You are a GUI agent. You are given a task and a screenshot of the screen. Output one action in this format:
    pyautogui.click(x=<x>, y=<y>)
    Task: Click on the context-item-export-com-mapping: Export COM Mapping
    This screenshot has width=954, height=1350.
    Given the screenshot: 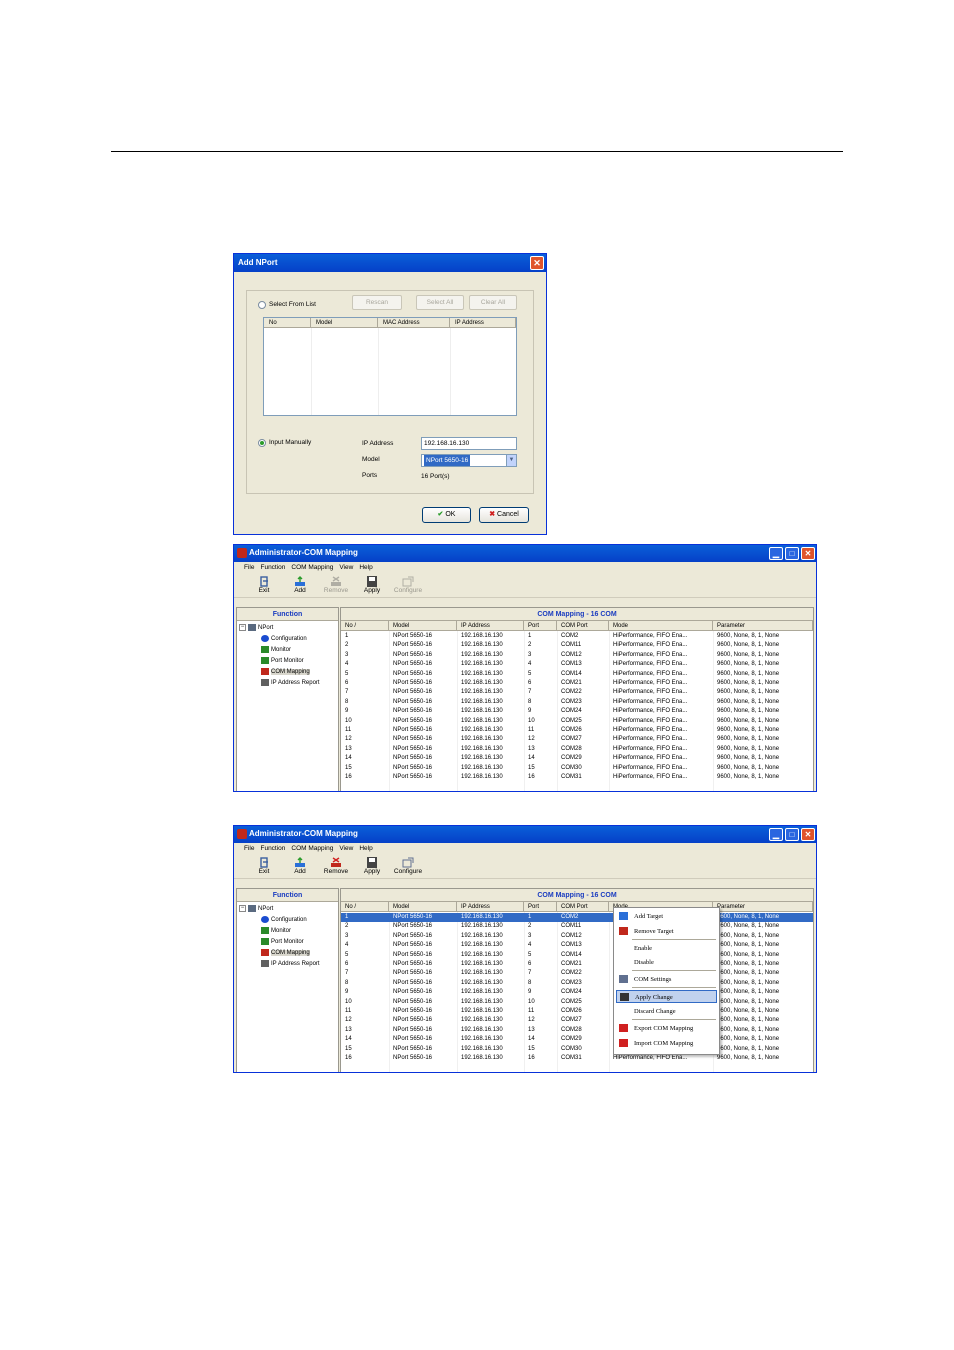 What is the action you would take?
    pyautogui.click(x=666, y=1028)
    